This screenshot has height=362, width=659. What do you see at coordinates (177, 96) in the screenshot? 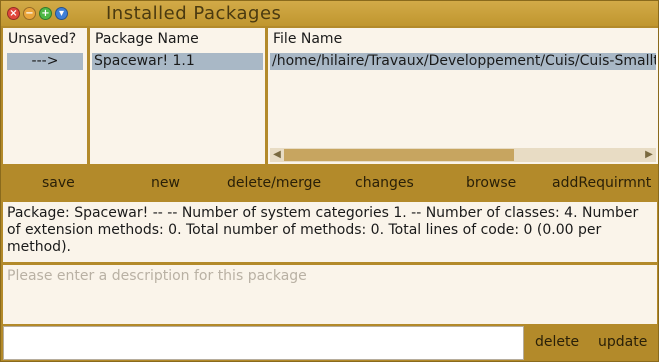
I see `package-name-list: Package Name Spacewar! 1.1` at bounding box center [177, 96].